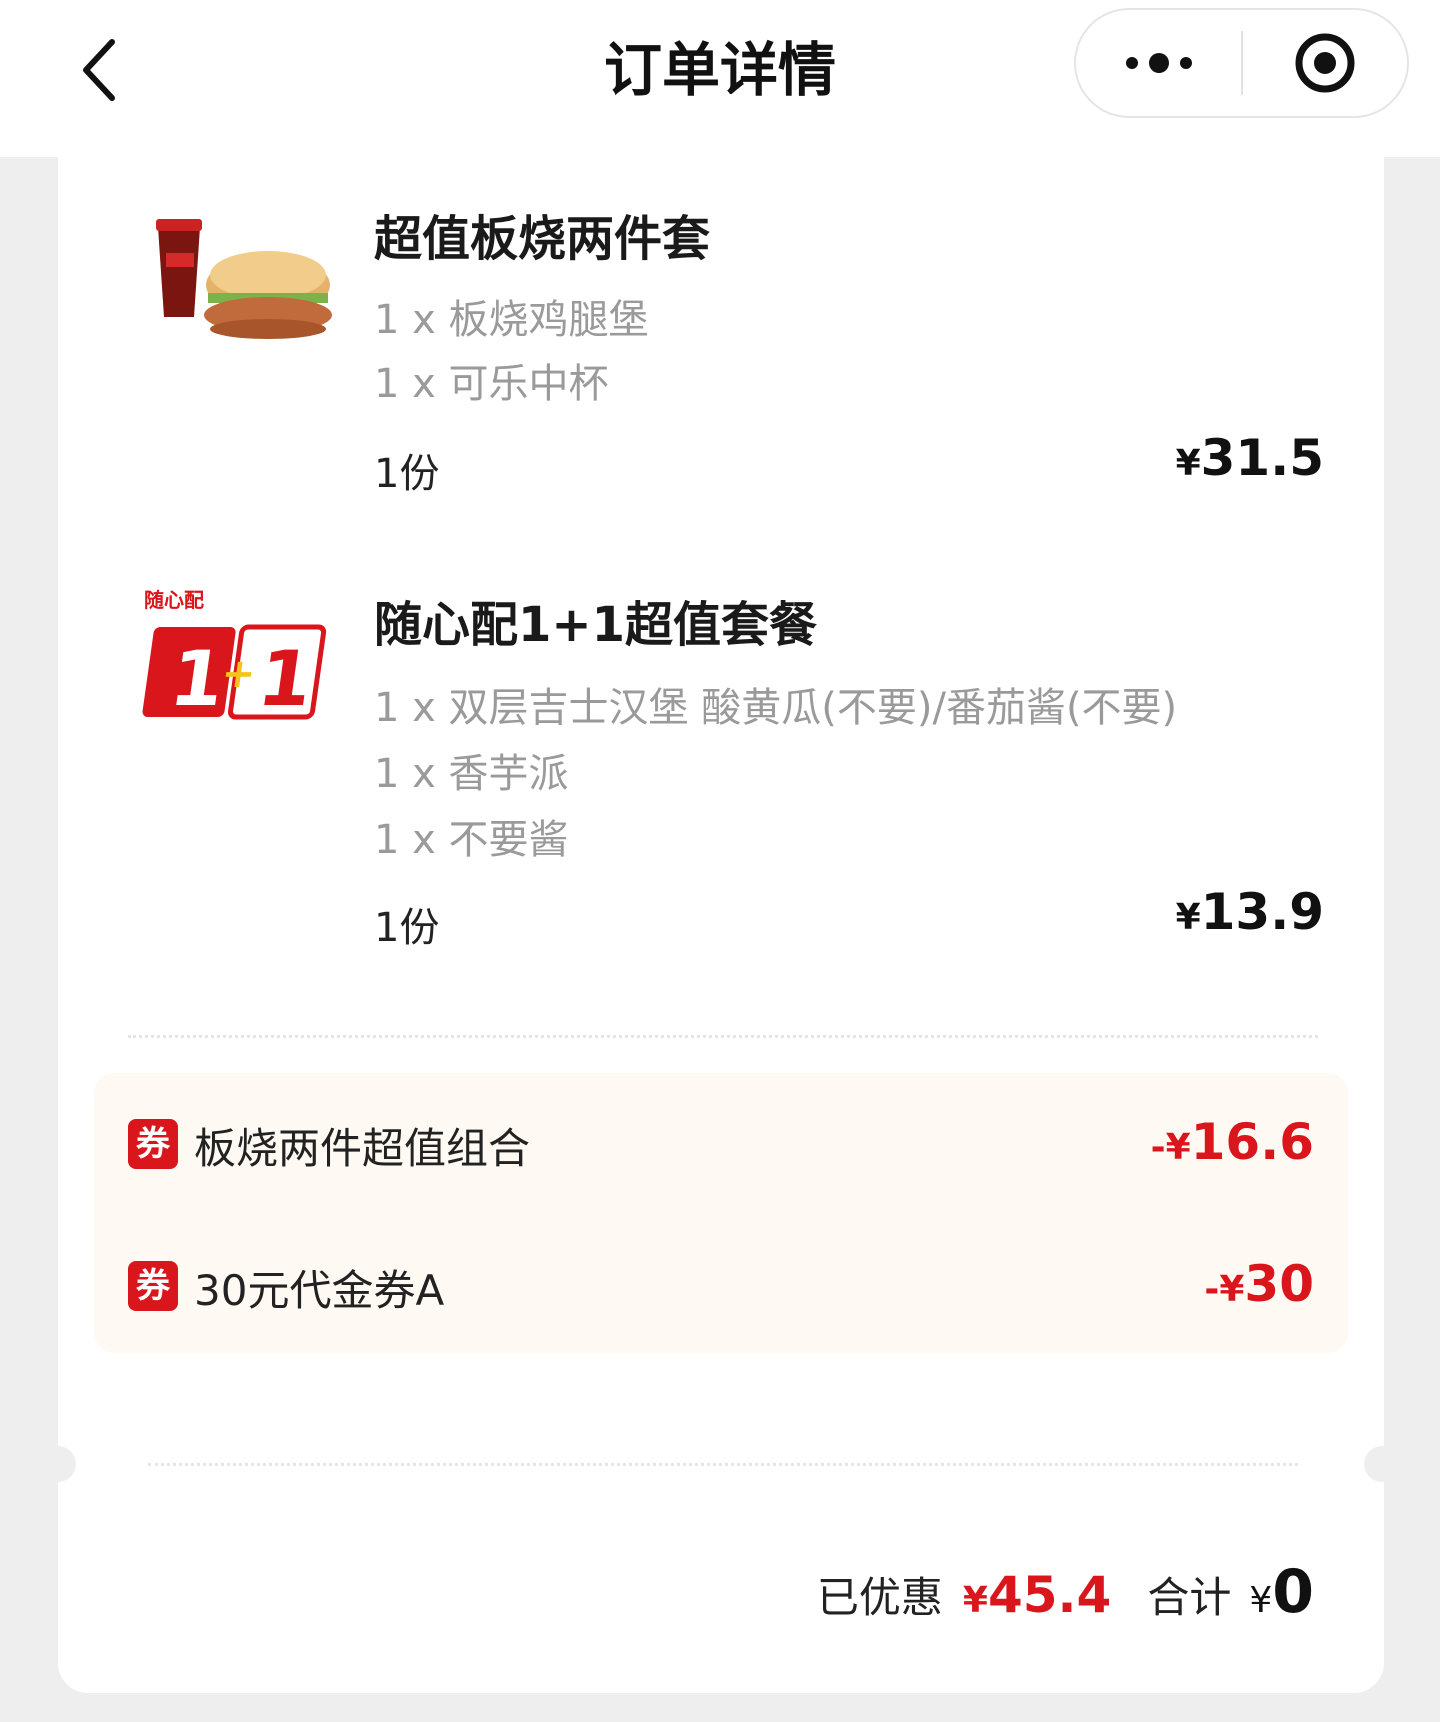  Describe the element at coordinates (975, 1600) in the screenshot. I see `discount-currency: ¥` at that location.